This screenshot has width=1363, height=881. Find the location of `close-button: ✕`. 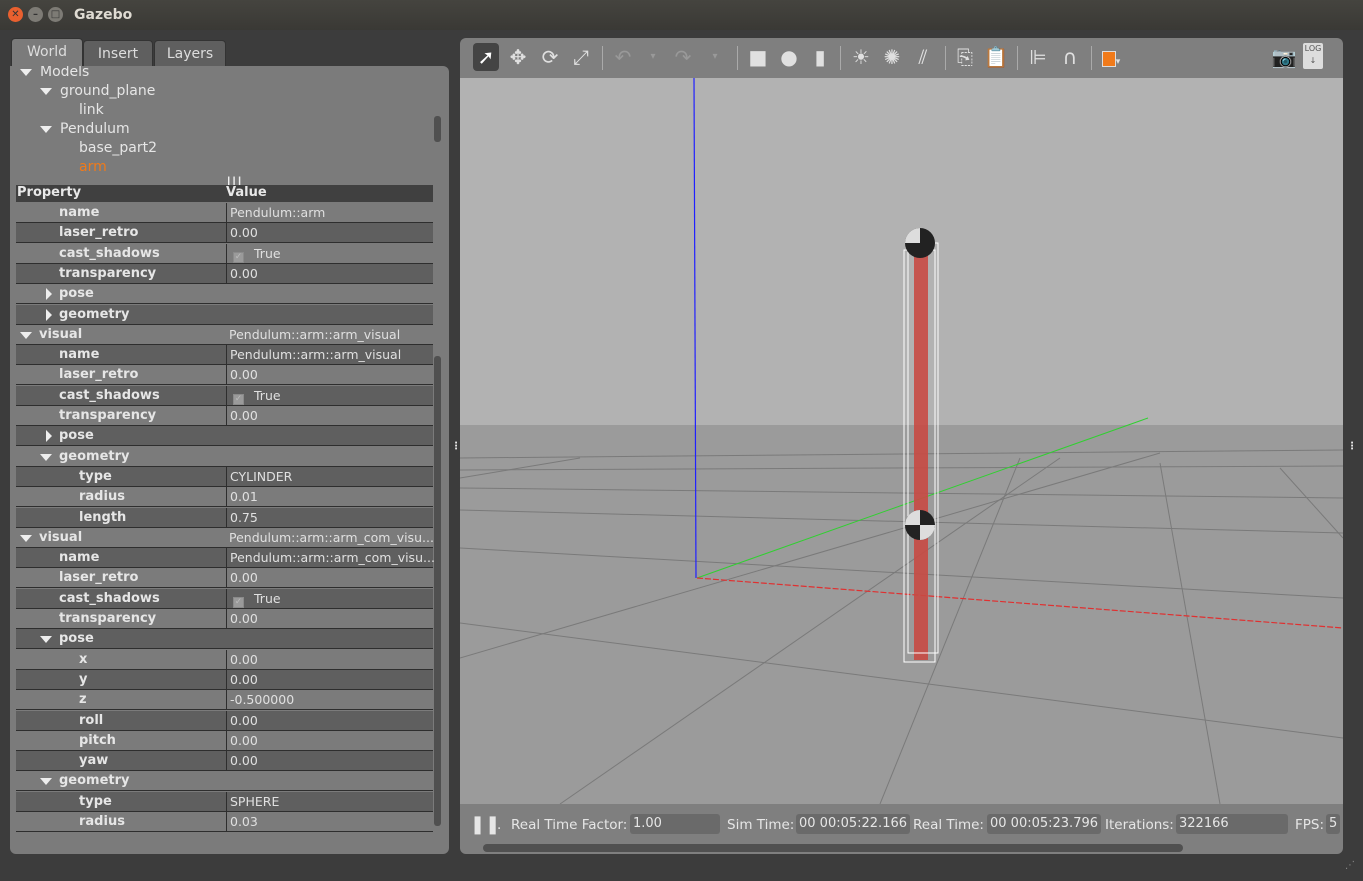

close-button: ✕ is located at coordinates (15, 14).